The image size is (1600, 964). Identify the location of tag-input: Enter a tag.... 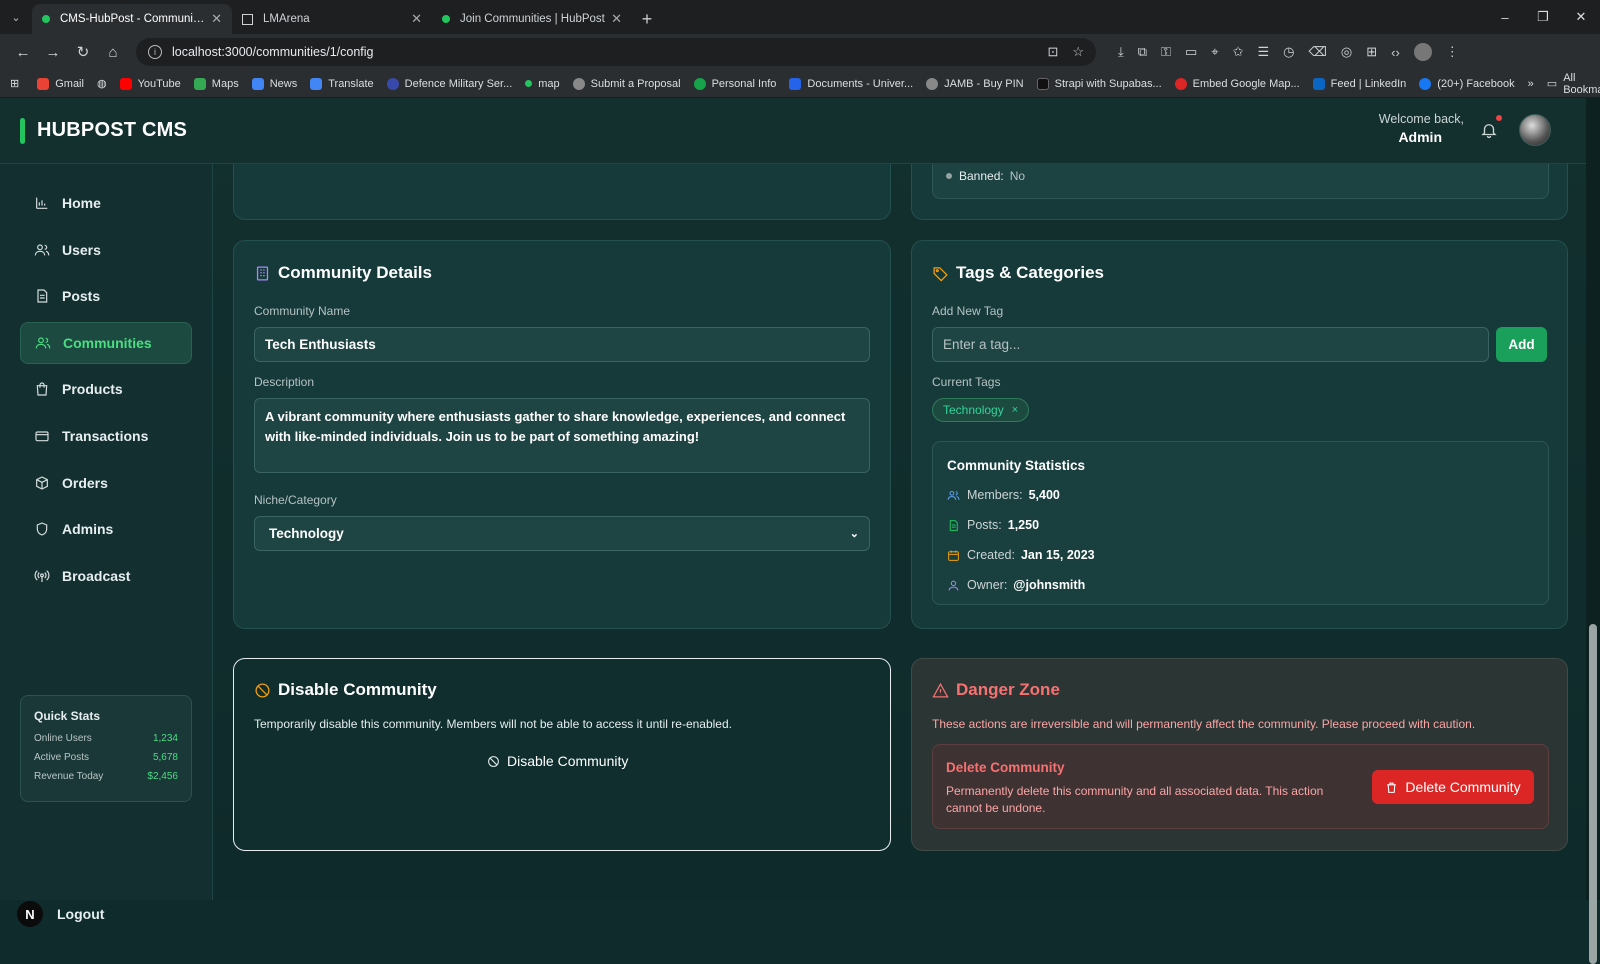
(1210, 344).